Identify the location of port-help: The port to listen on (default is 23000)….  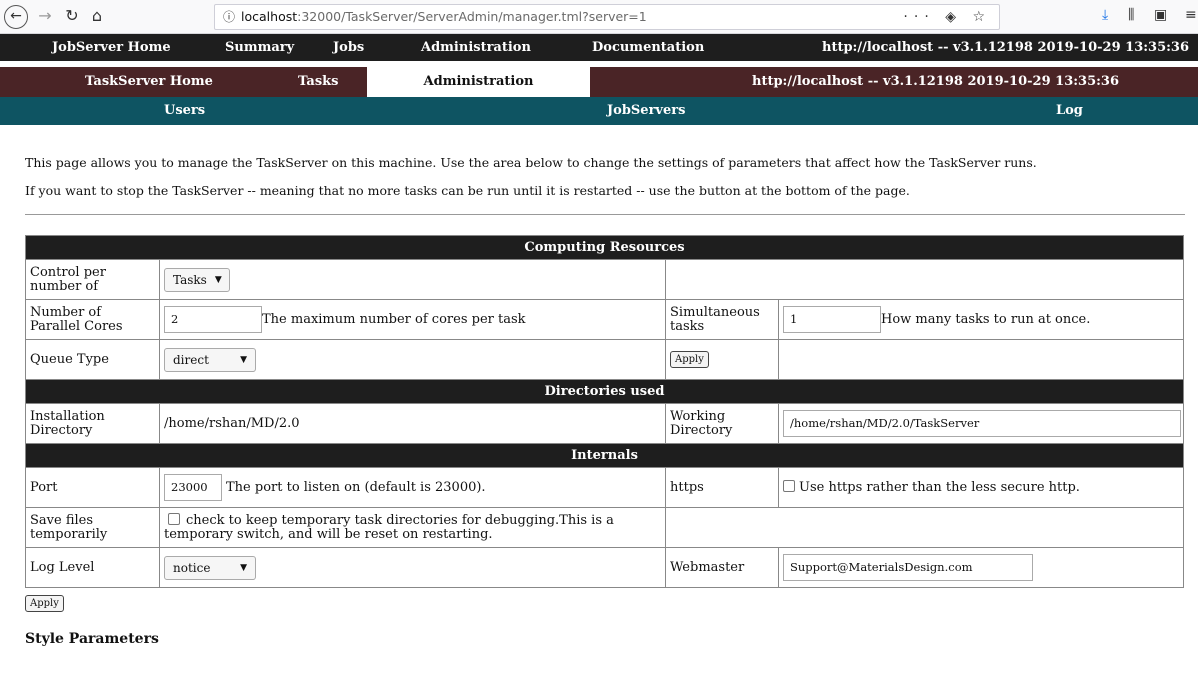
(356, 487).